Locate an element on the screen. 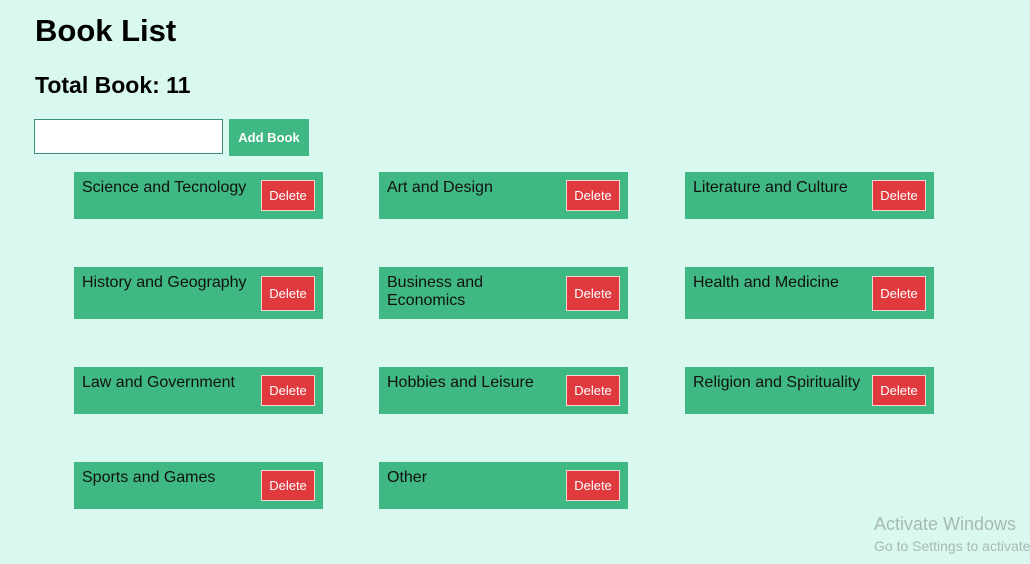 Image resolution: width=1030 pixels, height=564 pixels. add-book-button: Add Book is located at coordinates (269, 137).